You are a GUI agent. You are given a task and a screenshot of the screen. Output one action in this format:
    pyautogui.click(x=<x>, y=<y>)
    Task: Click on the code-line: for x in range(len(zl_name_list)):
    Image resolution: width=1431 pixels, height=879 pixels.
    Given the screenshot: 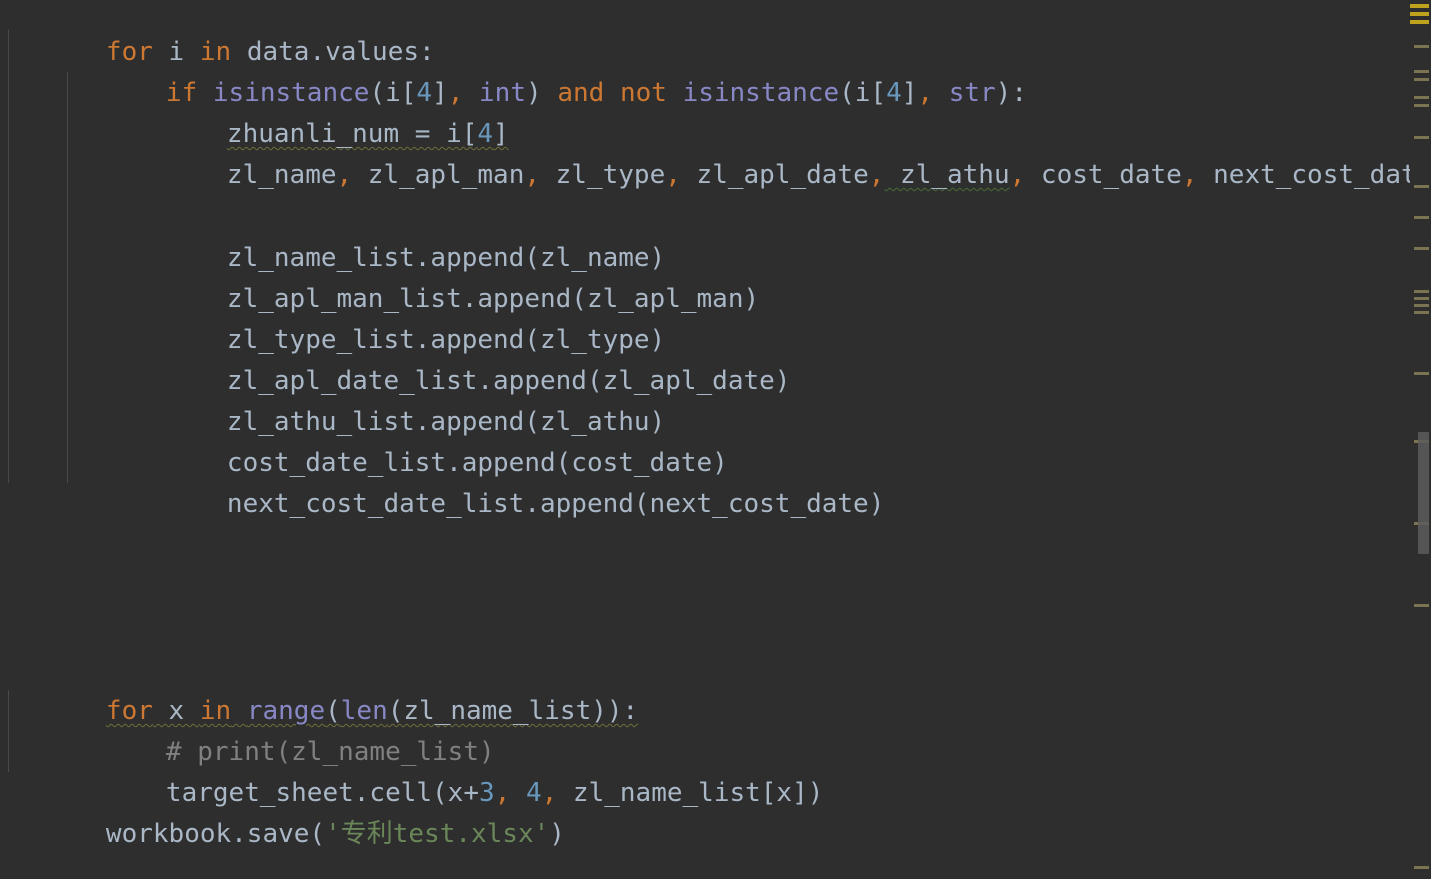 What is the action you would take?
    pyautogui.click(x=319, y=688)
    